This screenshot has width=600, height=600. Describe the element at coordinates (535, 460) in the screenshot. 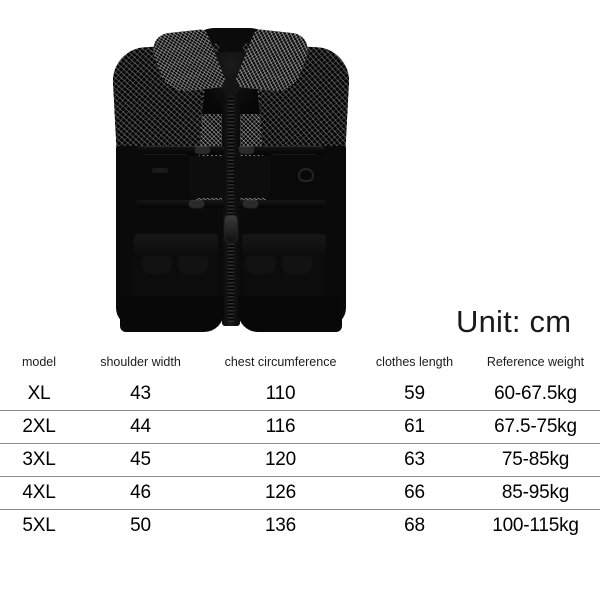

I see `cell-reference-weight: 75-85kg` at that location.